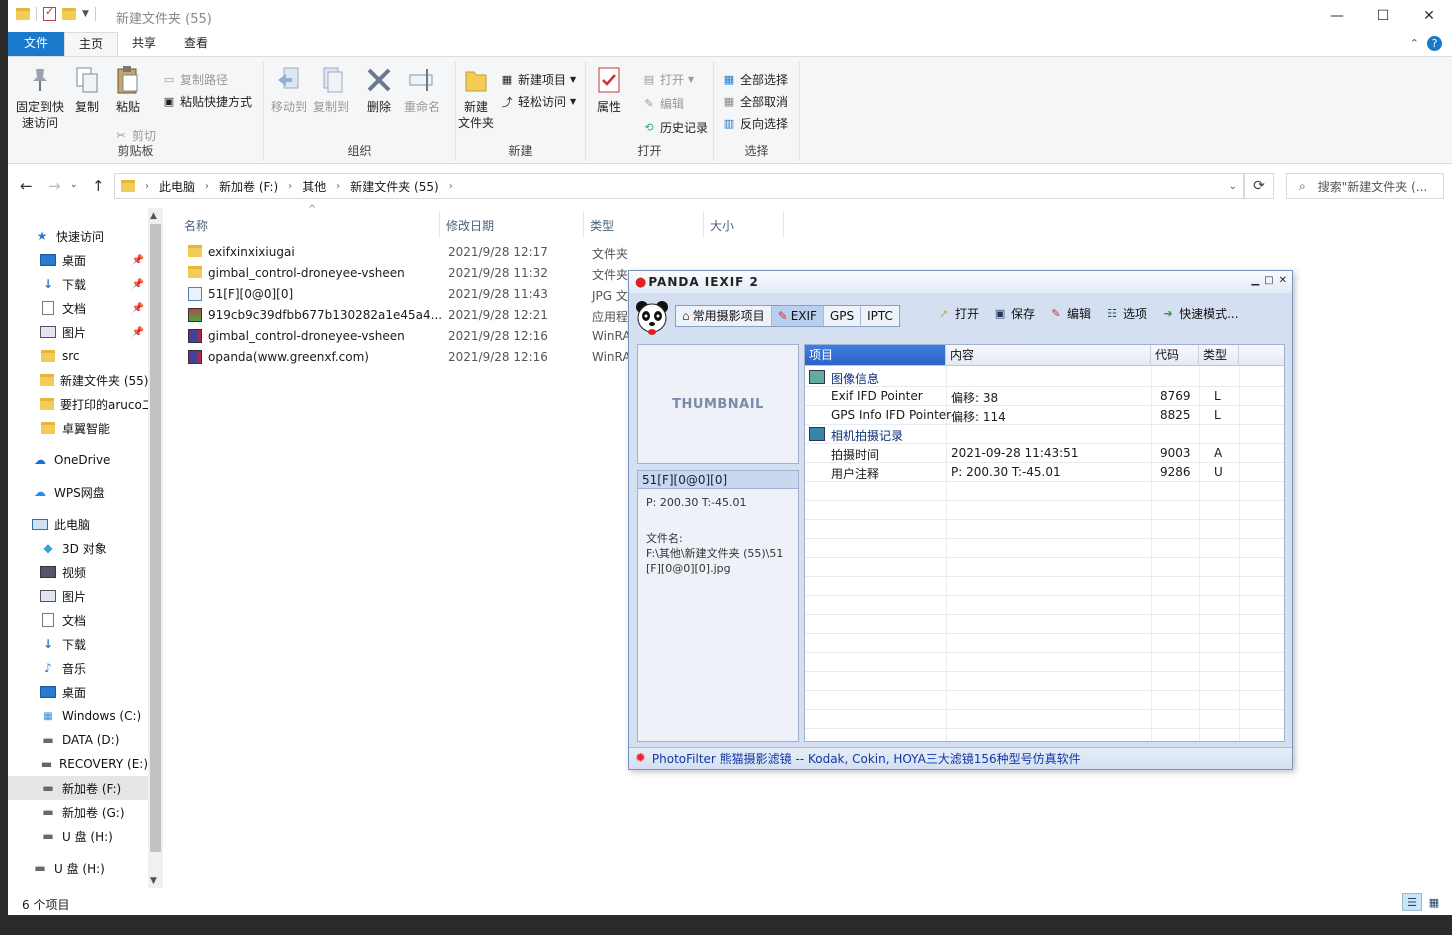 The image size is (1452, 935). What do you see at coordinates (78, 548) in the screenshot?
I see `nav-pc-3d-objects: ◆ 3D 对象` at bounding box center [78, 548].